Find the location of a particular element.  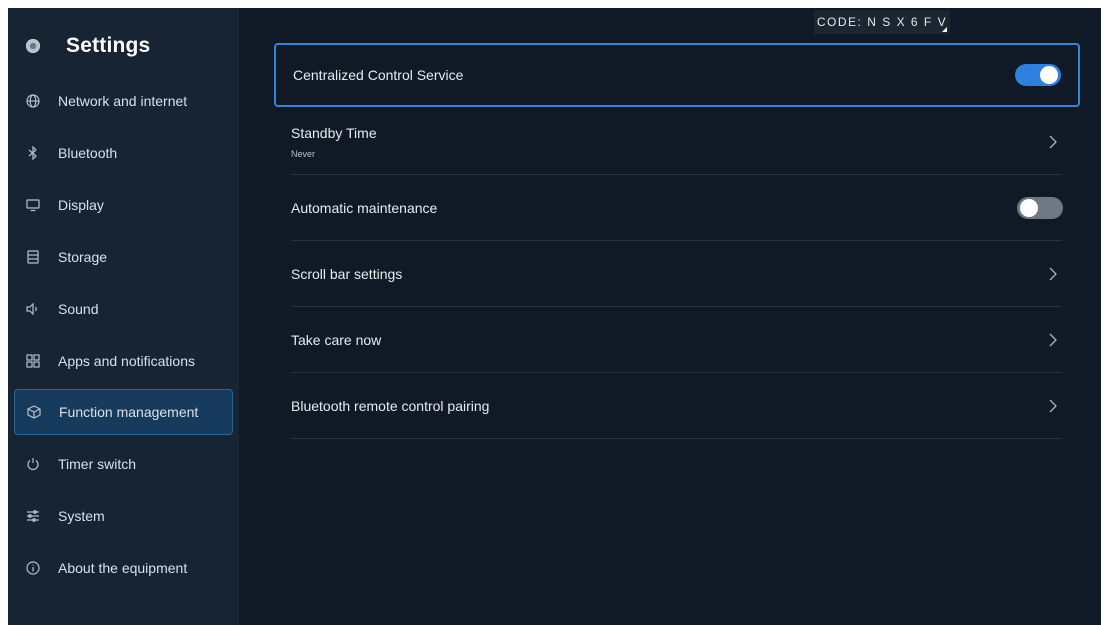

automatic-maintenance-toggle is located at coordinates (1040, 208).